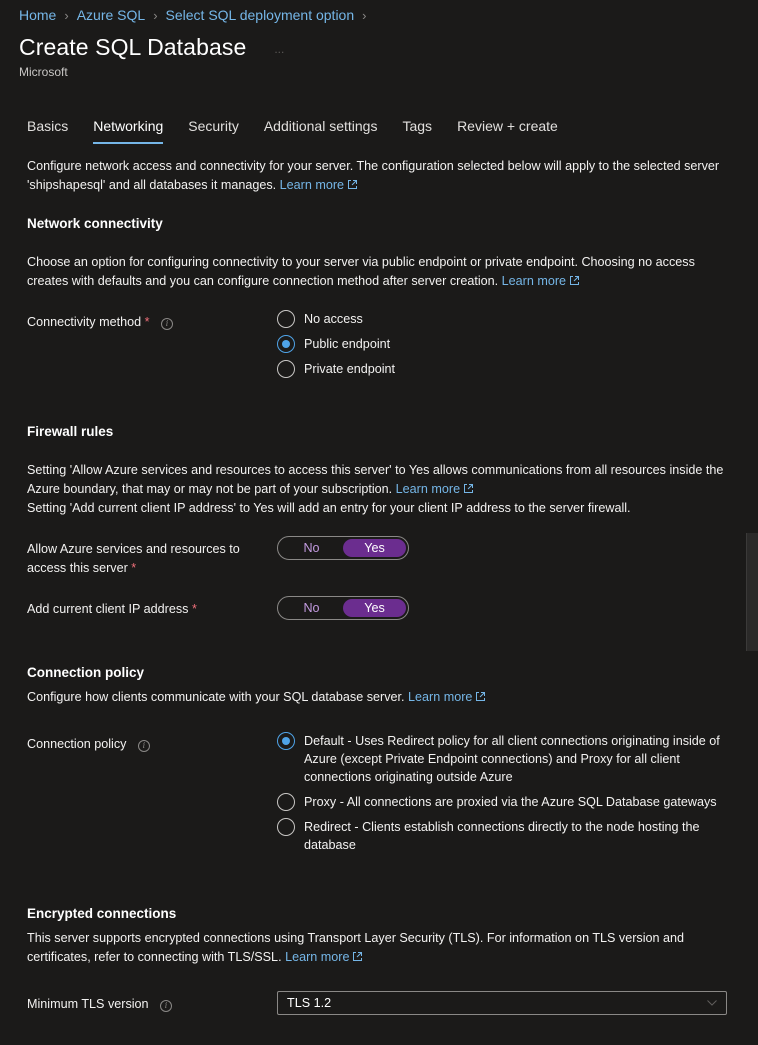 Image resolution: width=758 pixels, height=1045 pixels. What do you see at coordinates (43, 72) in the screenshot?
I see `page-subtitle: Microsoft` at bounding box center [43, 72].